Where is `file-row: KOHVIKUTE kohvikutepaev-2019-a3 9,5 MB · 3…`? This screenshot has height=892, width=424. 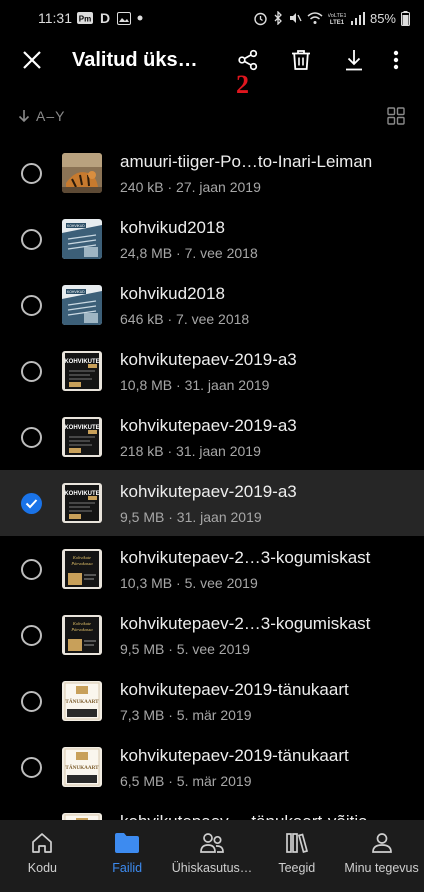
file-row: KOHVIKUTE kohvikutepaev-2019-a3 9,5 MB · 3… is located at coordinates (212, 503).